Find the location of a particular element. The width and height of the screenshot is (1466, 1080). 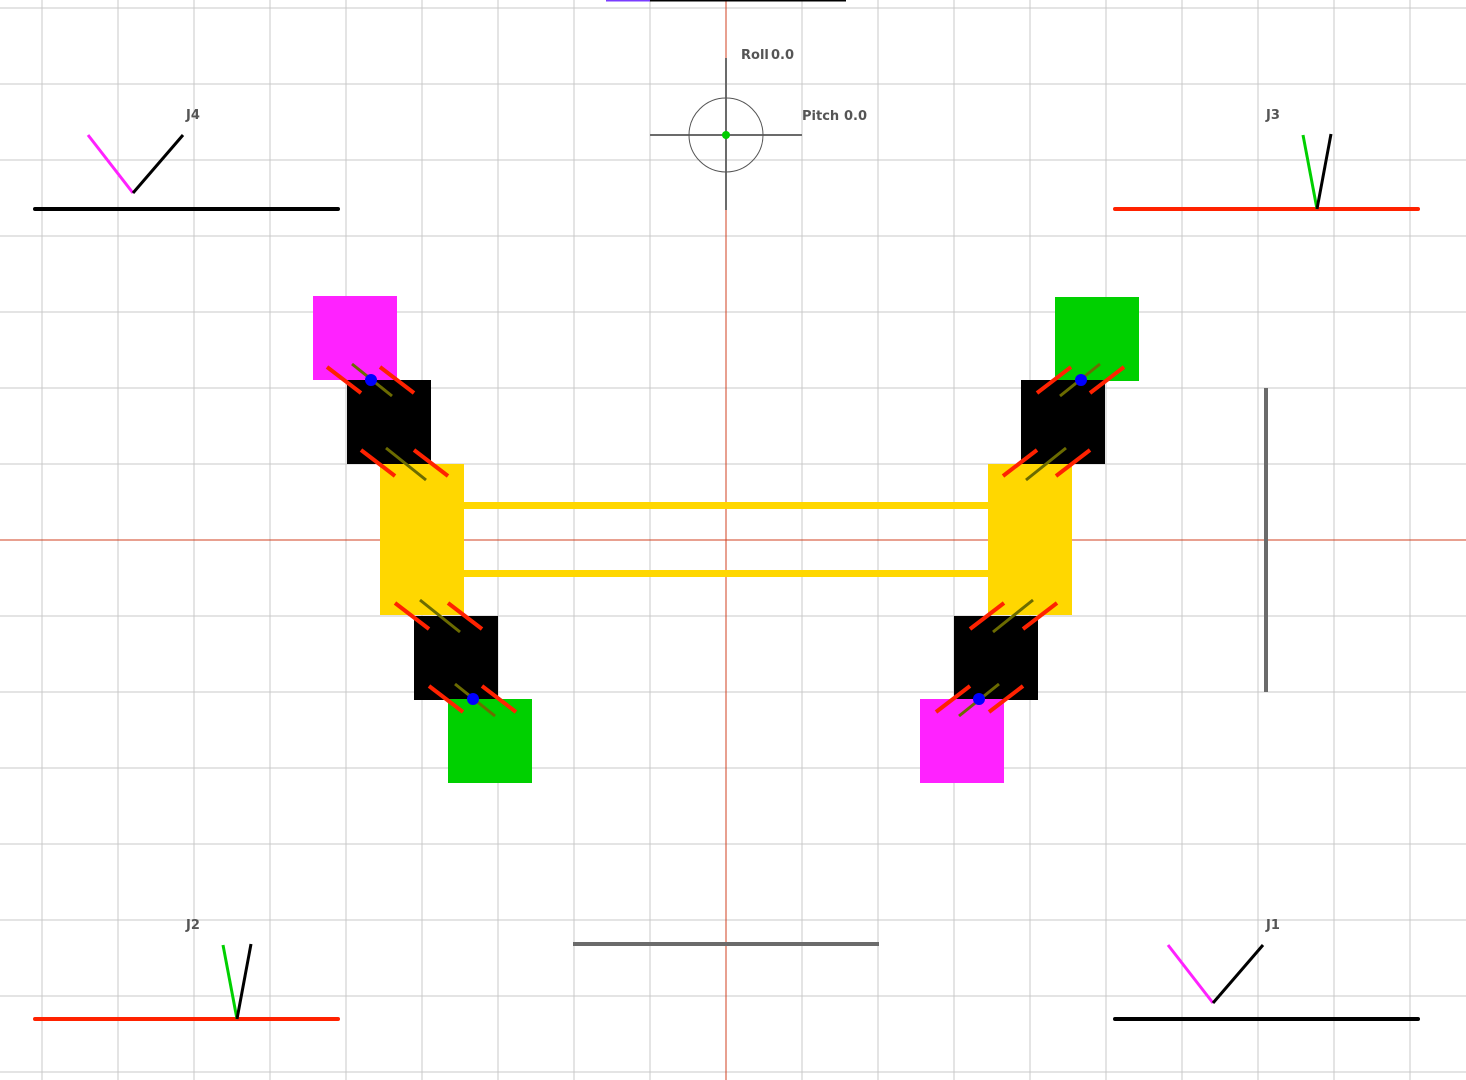

leg-view-j2: J2 is located at coordinates (186, 969).